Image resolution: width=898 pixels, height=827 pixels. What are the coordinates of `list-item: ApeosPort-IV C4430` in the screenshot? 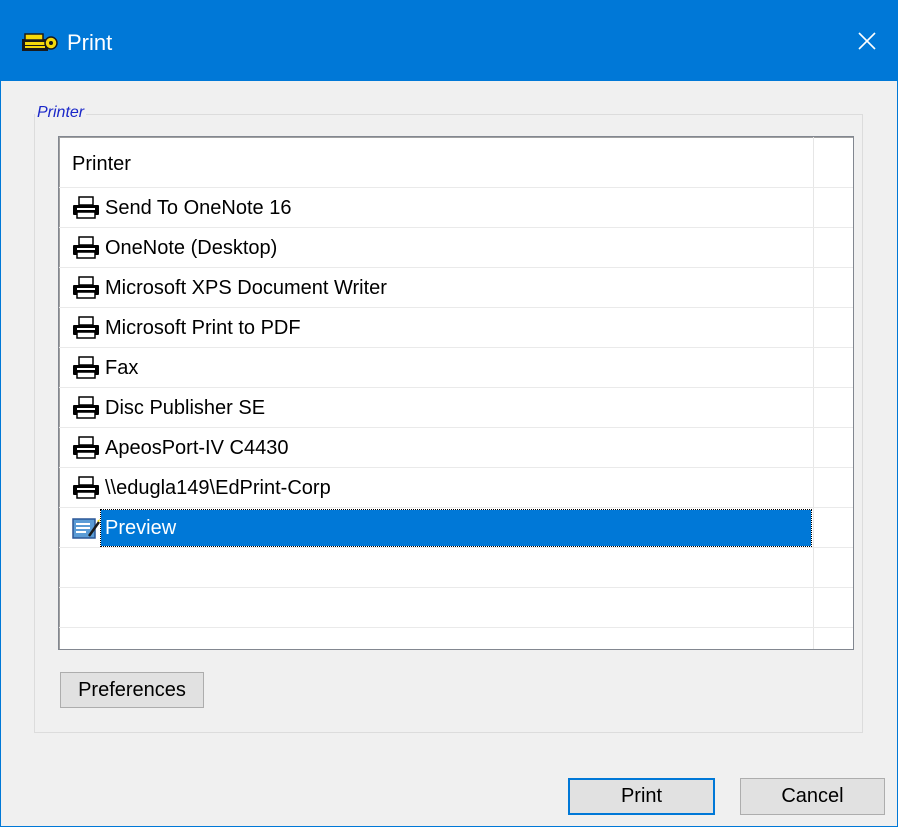 It's located at (456, 448).